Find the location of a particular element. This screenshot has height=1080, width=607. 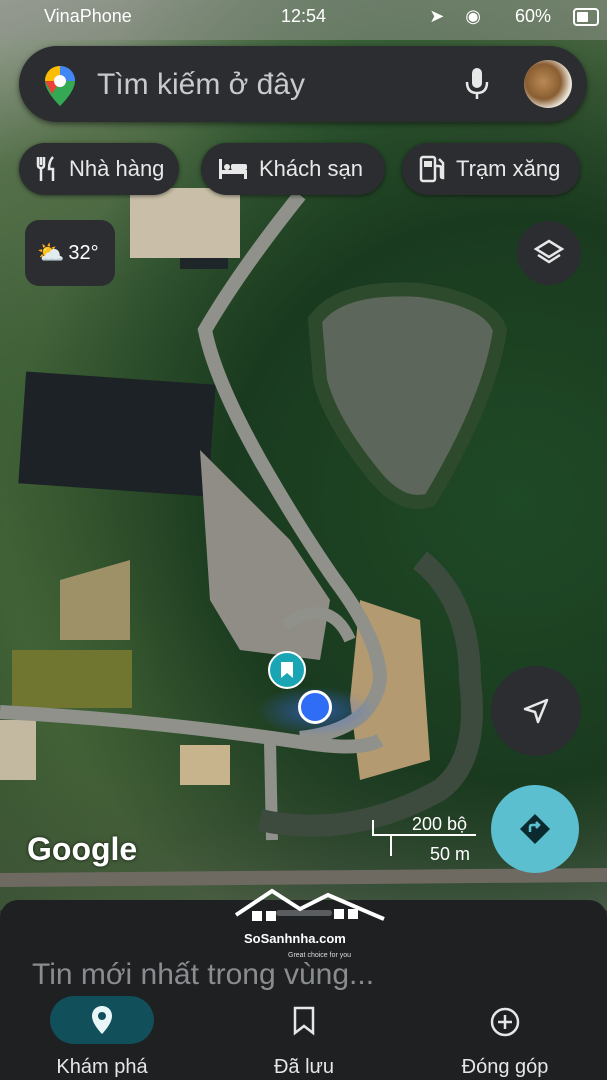

directions-button is located at coordinates (535, 829).